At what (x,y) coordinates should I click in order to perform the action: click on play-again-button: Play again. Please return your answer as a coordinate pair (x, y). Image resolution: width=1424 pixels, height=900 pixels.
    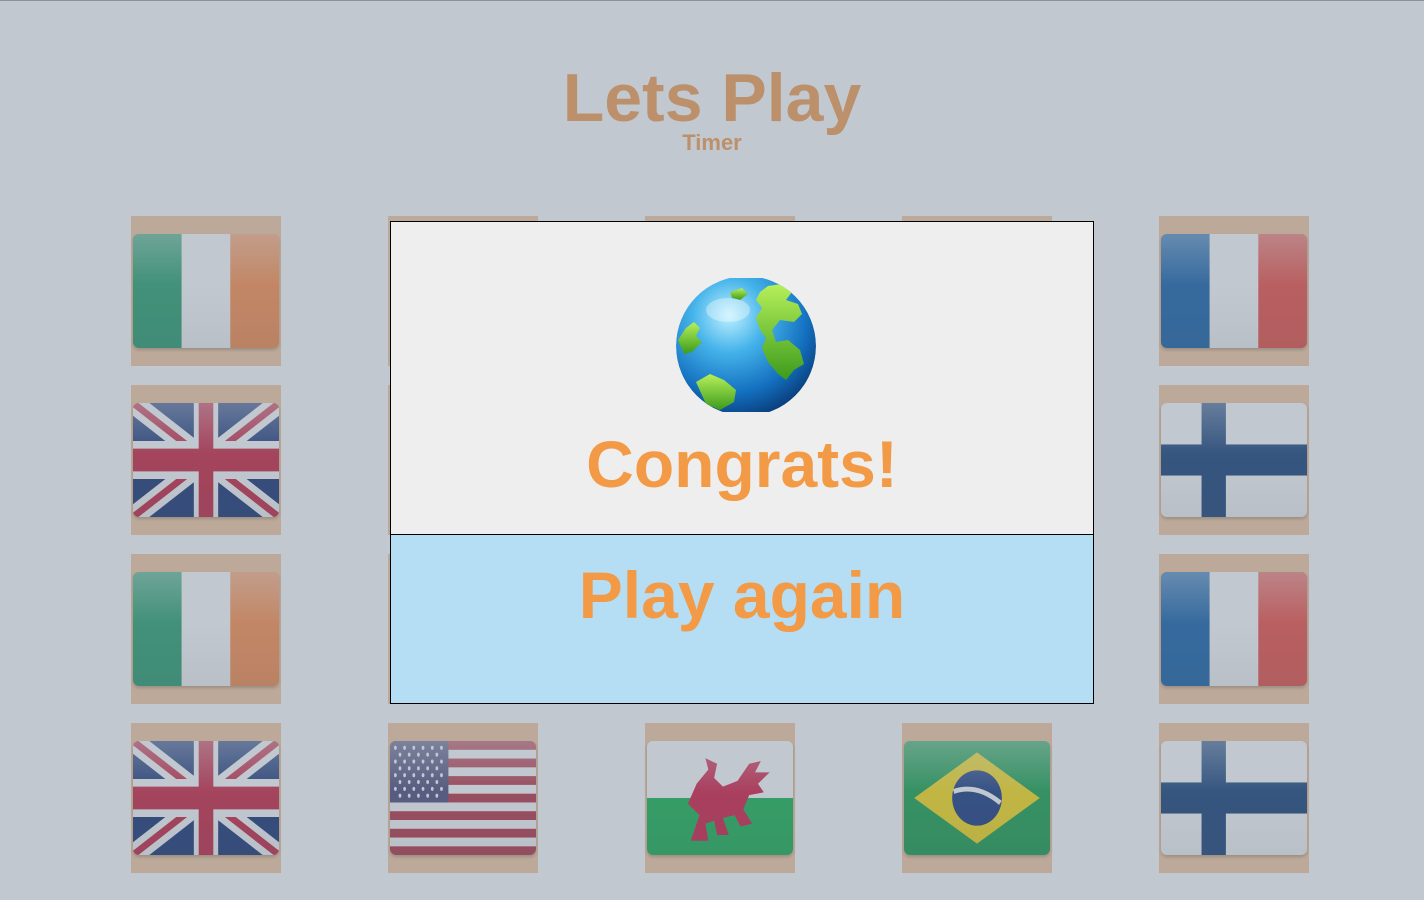
    Looking at the image, I should click on (742, 619).